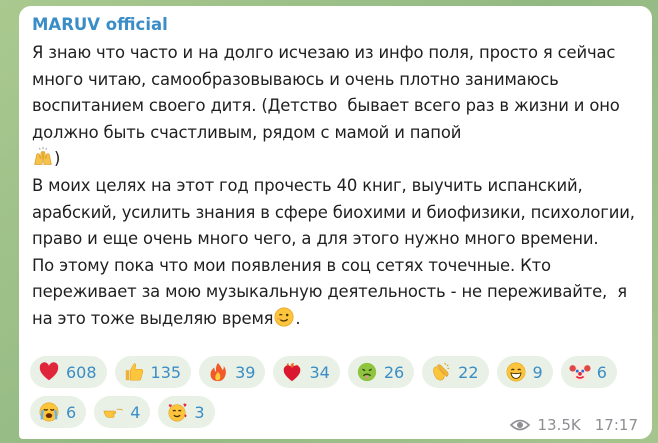 This screenshot has height=443, width=658. I want to click on clown-face-icon, so click(580, 372).